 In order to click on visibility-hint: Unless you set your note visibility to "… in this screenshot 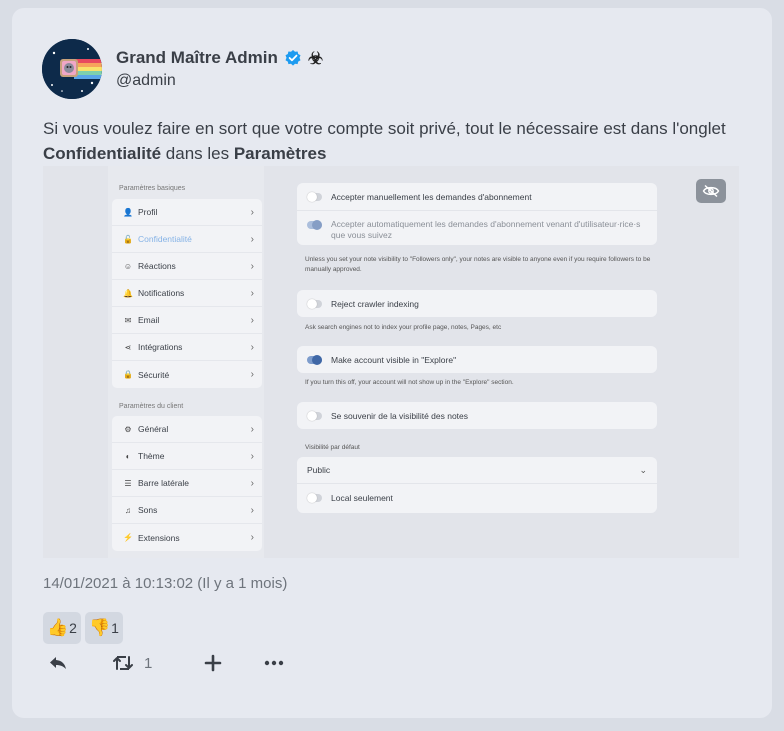, I will do `click(478, 264)`.